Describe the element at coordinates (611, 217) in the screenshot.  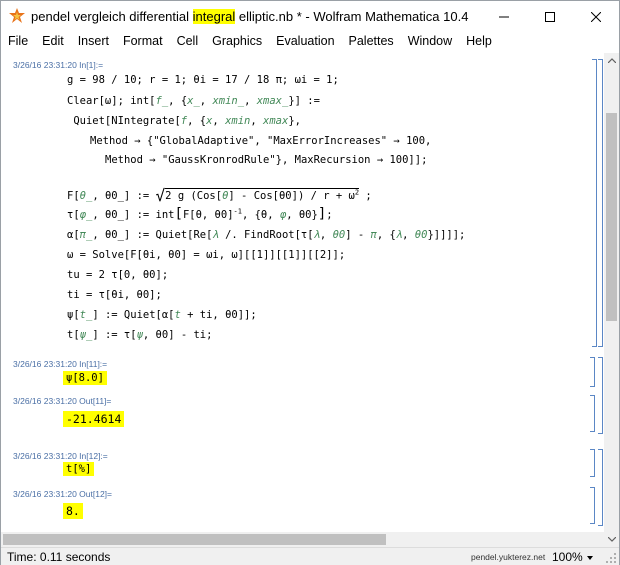
I see `vertical-scroll-thumb` at that location.